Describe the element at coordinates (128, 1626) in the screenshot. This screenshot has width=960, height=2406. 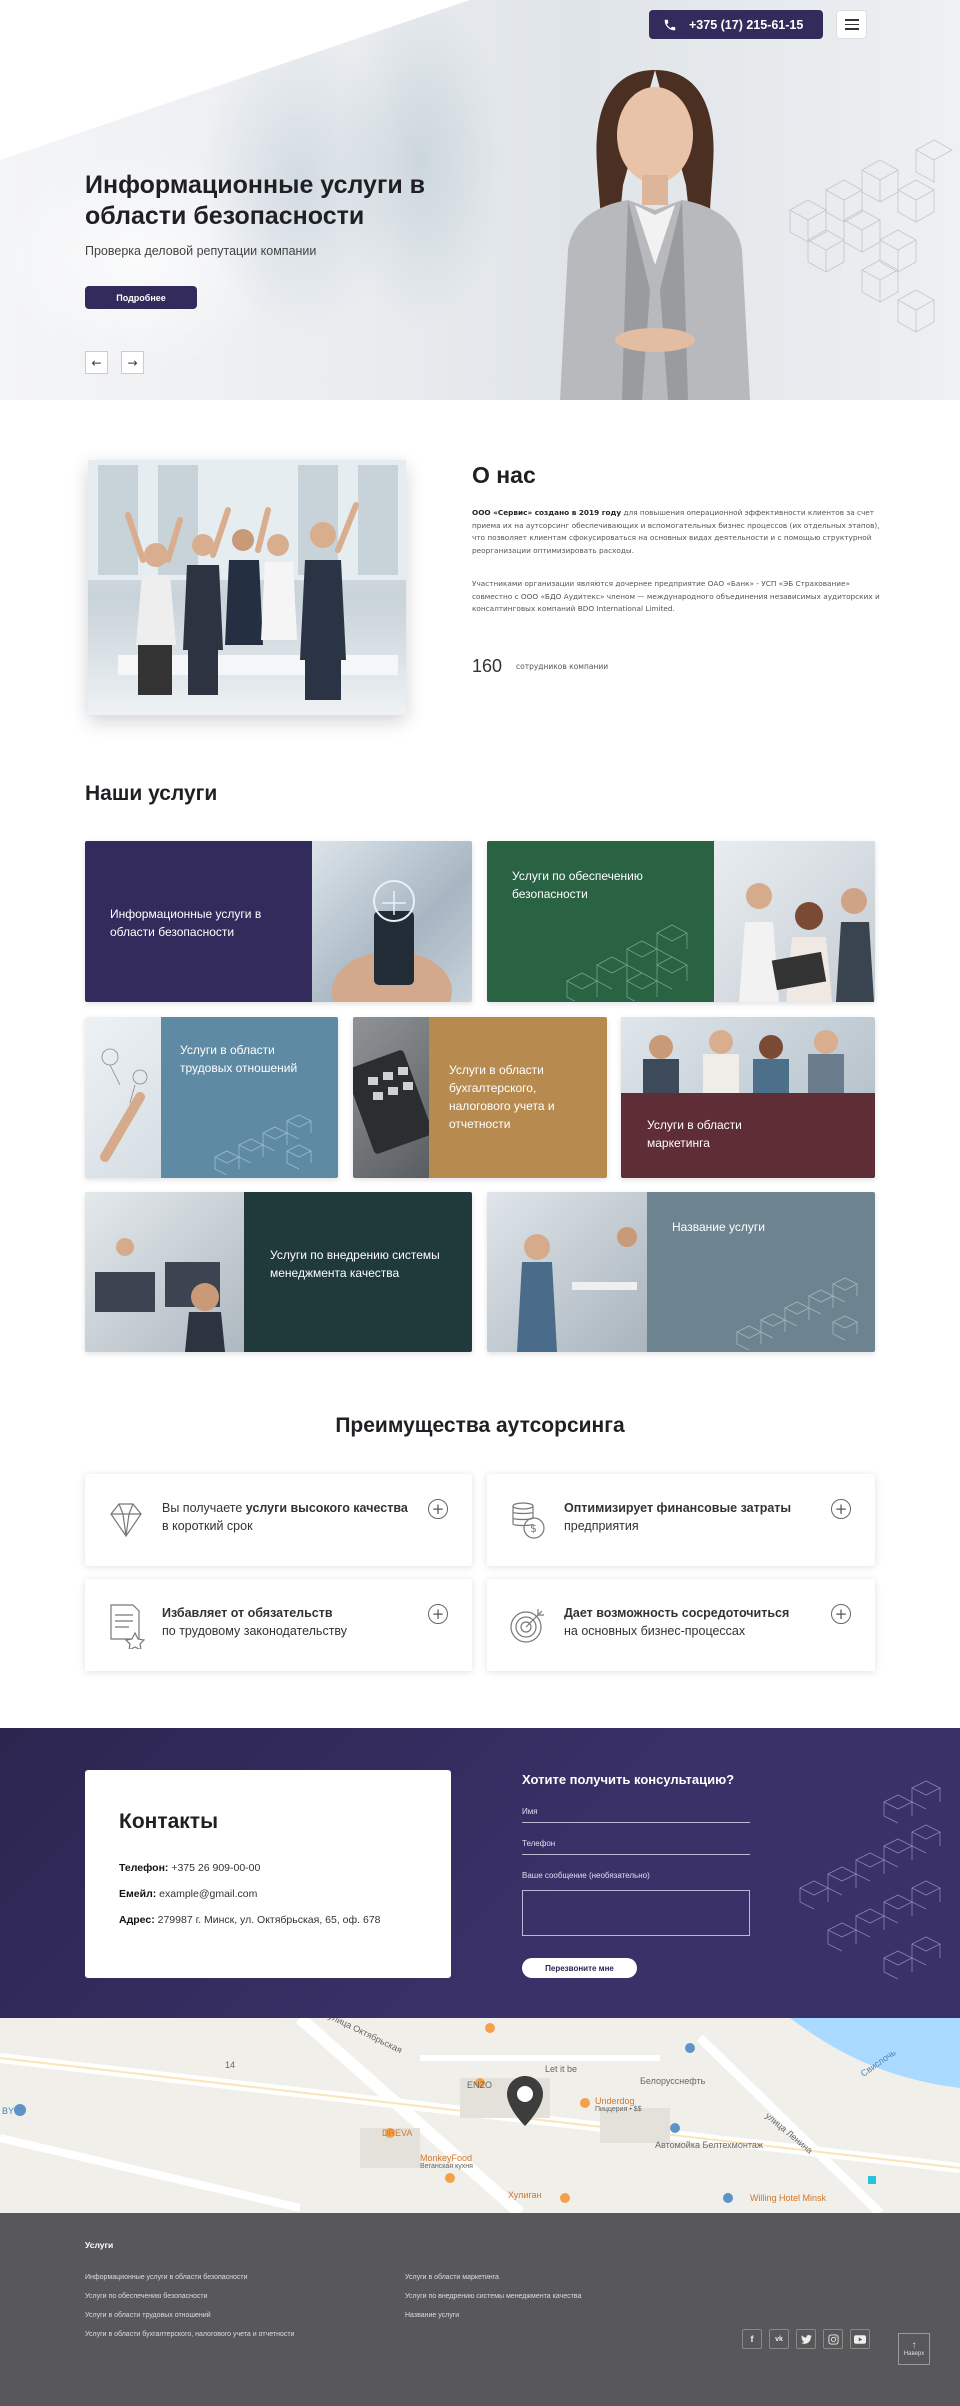
I see `document-icon` at that location.